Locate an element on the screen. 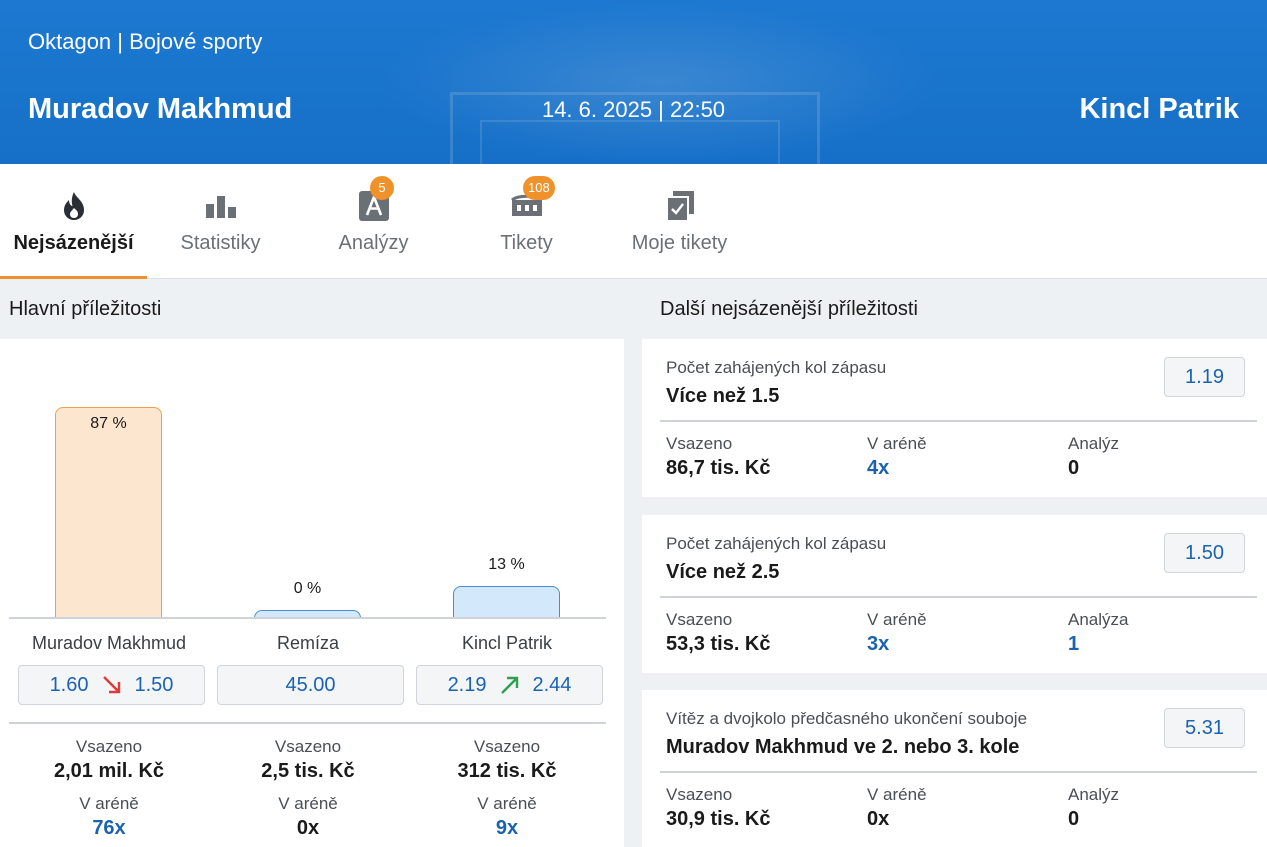 This screenshot has height=847, width=1267. odds-old: 1.60 is located at coordinates (69, 684).